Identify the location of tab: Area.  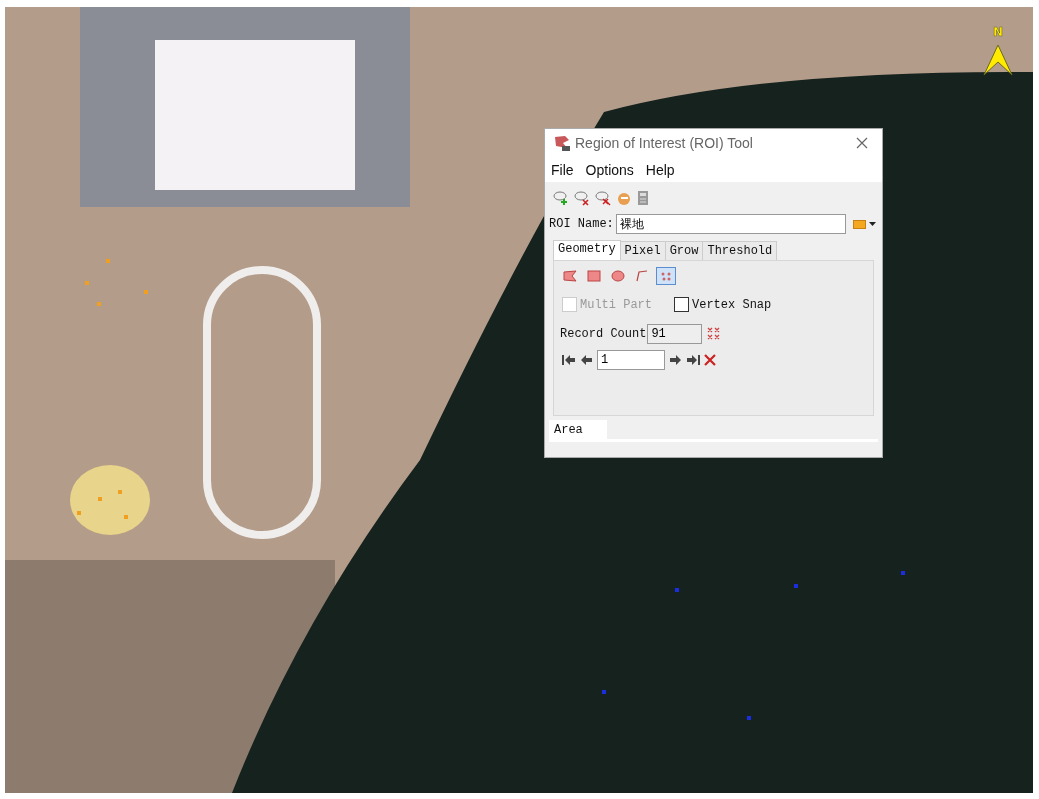
(578, 429).